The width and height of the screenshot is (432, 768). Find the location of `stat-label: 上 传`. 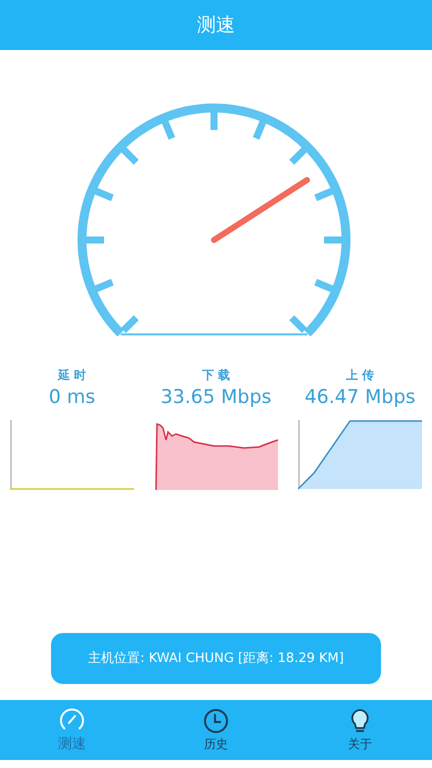

stat-label: 上 传 is located at coordinates (360, 375).